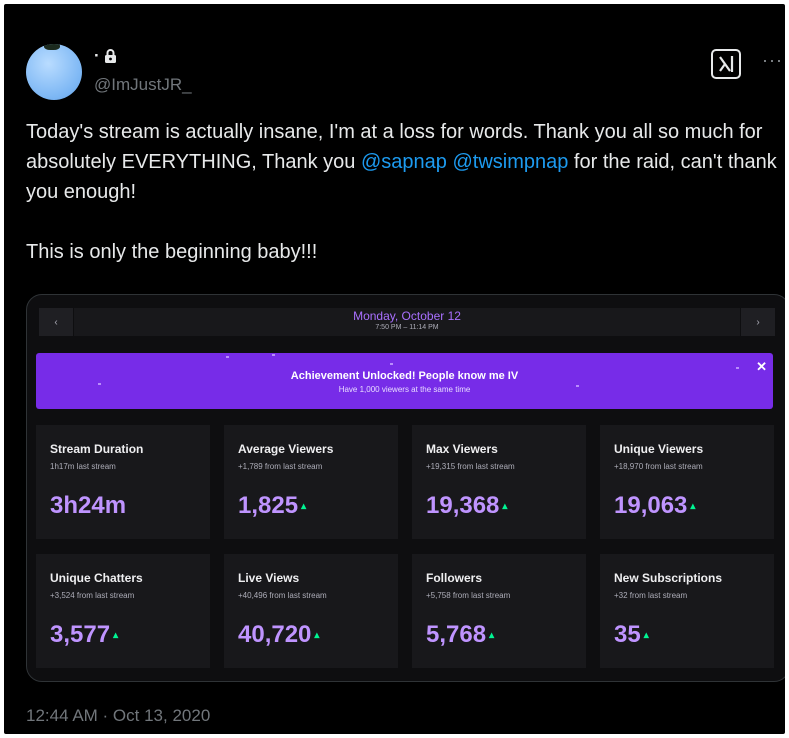 Image resolution: width=789 pixels, height=738 pixels. What do you see at coordinates (454, 578) in the screenshot?
I see `stat-label: Followers` at bounding box center [454, 578].